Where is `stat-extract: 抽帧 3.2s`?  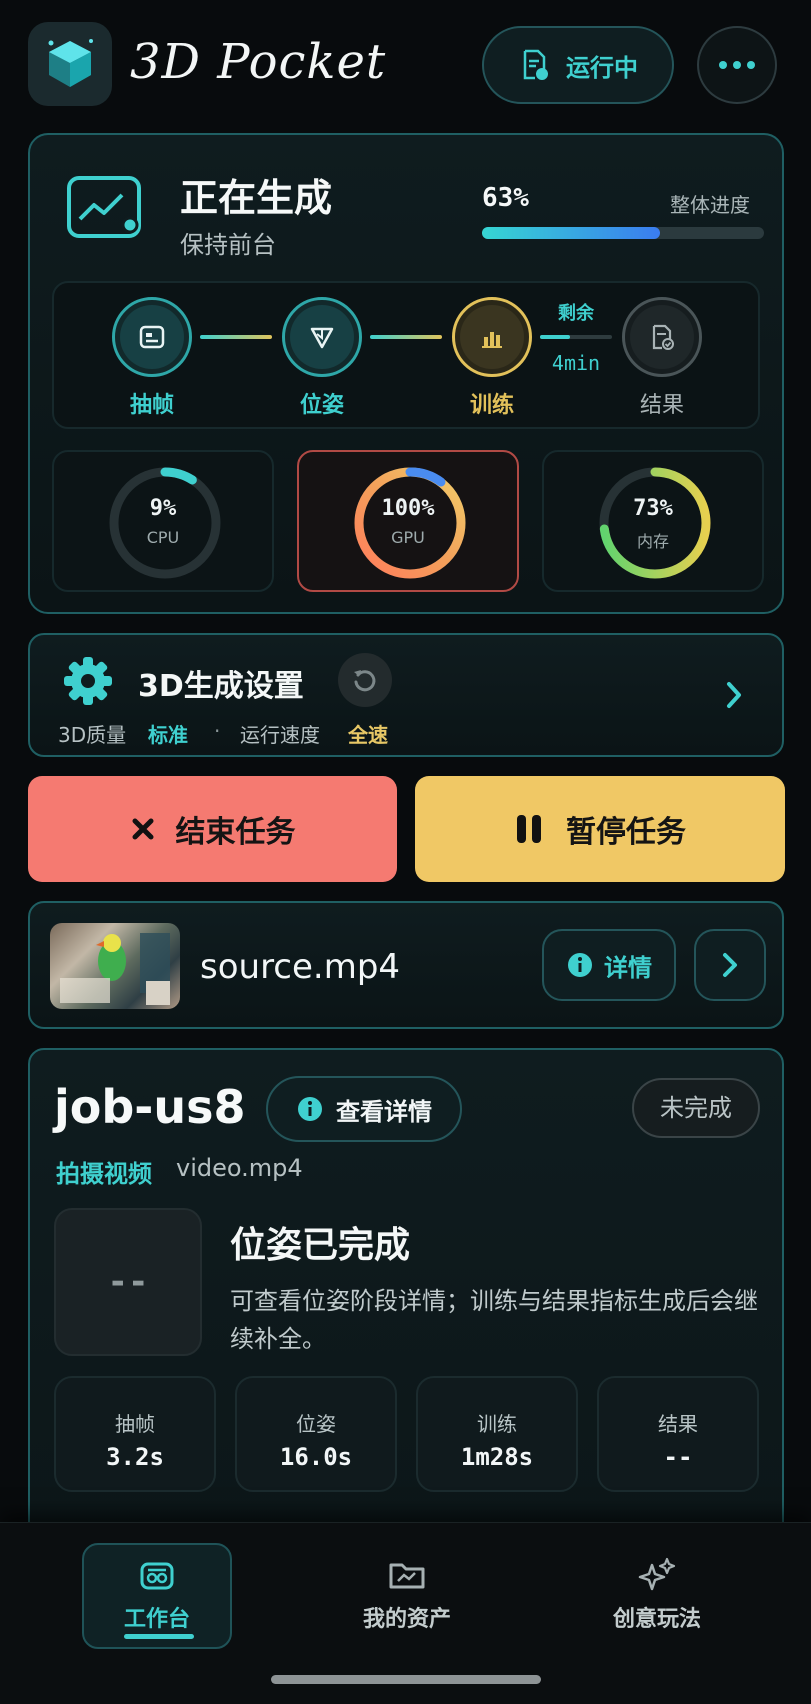
stat-extract: 抽帧 3.2s is located at coordinates (135, 1434).